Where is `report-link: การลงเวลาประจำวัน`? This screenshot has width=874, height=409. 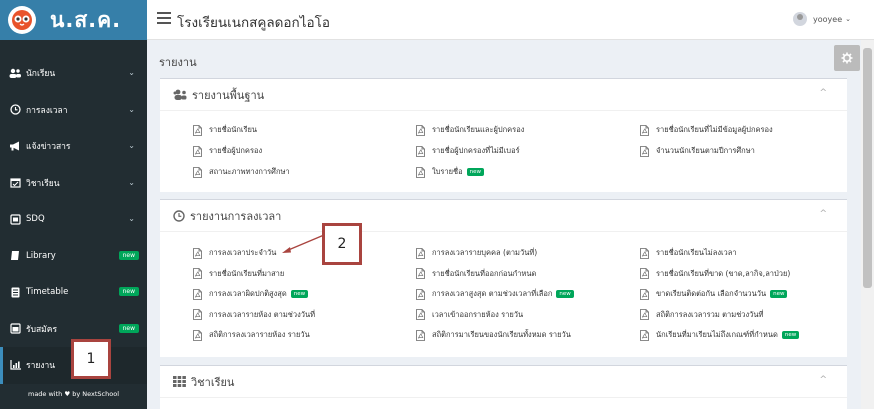
report-link: การลงเวลาประจำวัน is located at coordinates (234, 253).